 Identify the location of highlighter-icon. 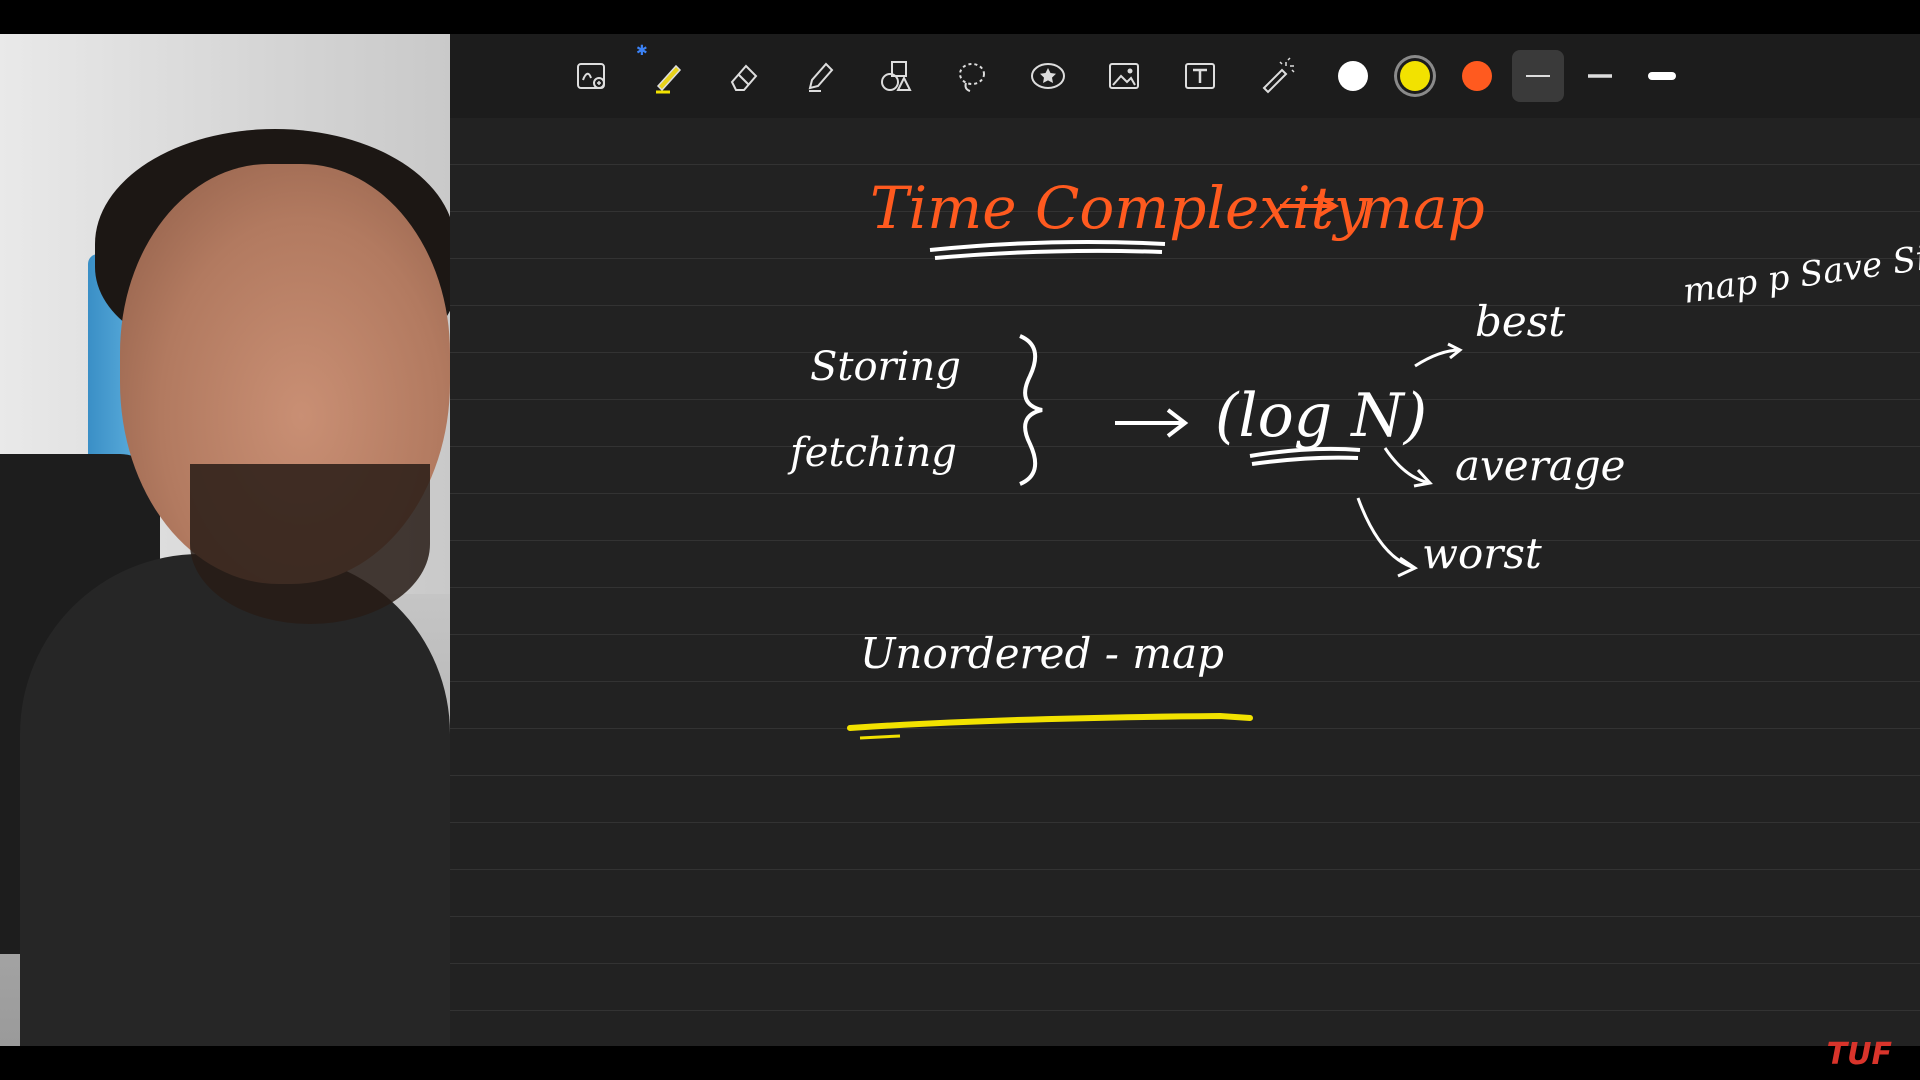
(820, 76).